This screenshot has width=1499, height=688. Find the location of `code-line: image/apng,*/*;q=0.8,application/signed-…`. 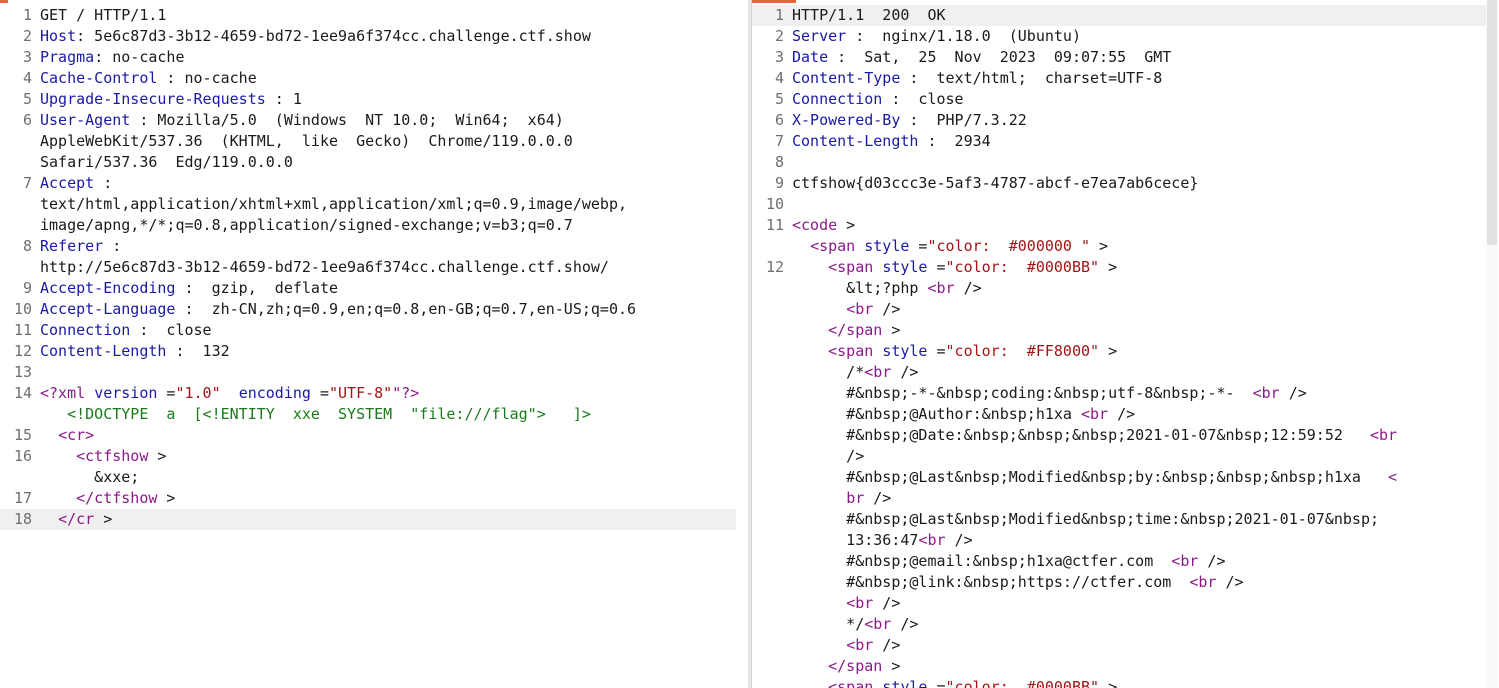

code-line: image/apng,*/*;q=0.8,application/signed-… is located at coordinates (368, 225).